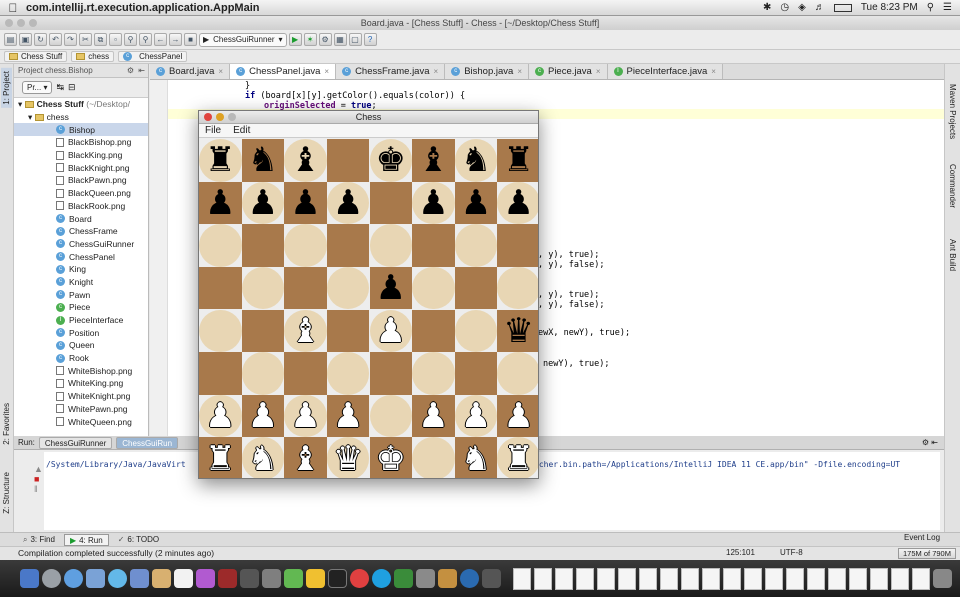 The height and width of the screenshot is (597, 960). What do you see at coordinates (391, 160) in the screenshot?
I see `black-king-icon: ♚` at bounding box center [391, 160].